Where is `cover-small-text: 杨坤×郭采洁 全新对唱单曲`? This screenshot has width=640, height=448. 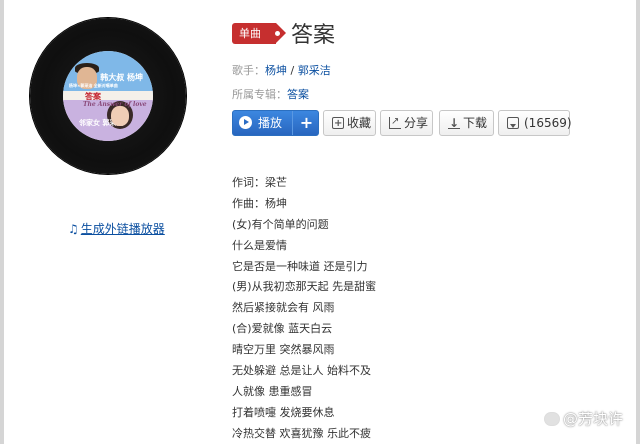 cover-small-text: 杨坤×郭采洁 全新对唱单曲 is located at coordinates (93, 85).